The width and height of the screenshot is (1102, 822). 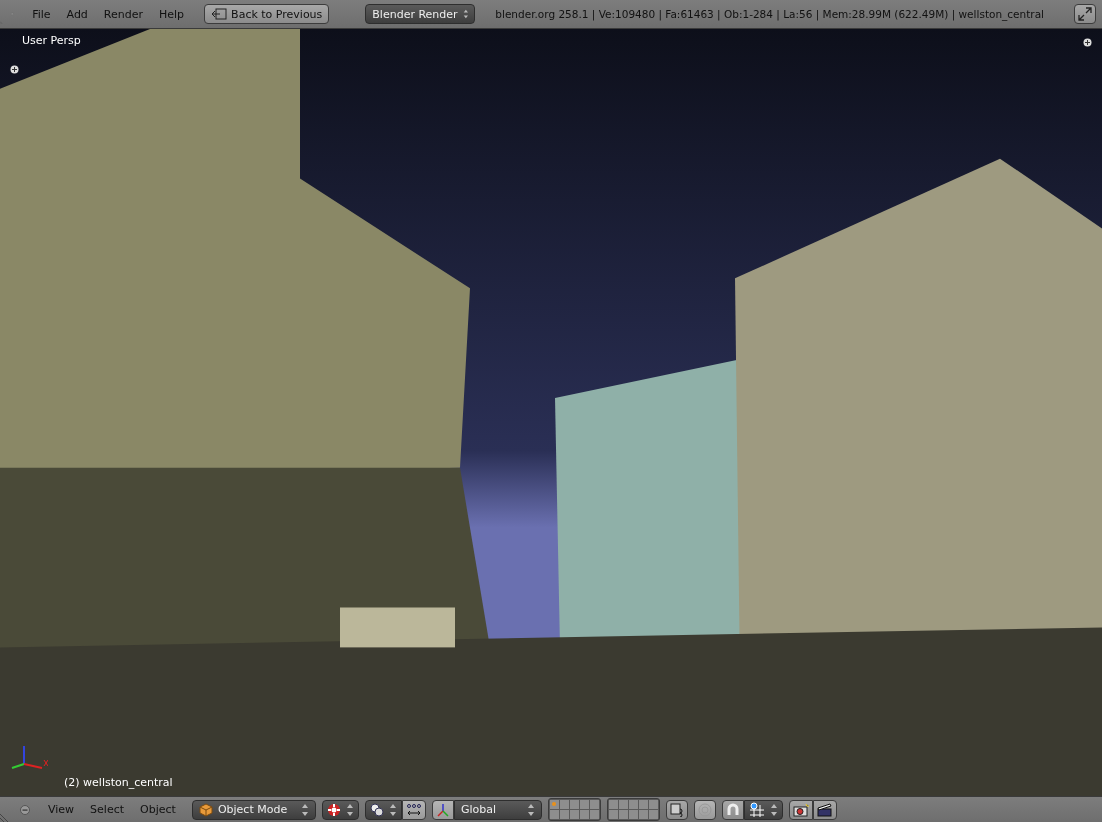 What do you see at coordinates (172, 14) in the screenshot?
I see `menu-item: Help` at bounding box center [172, 14].